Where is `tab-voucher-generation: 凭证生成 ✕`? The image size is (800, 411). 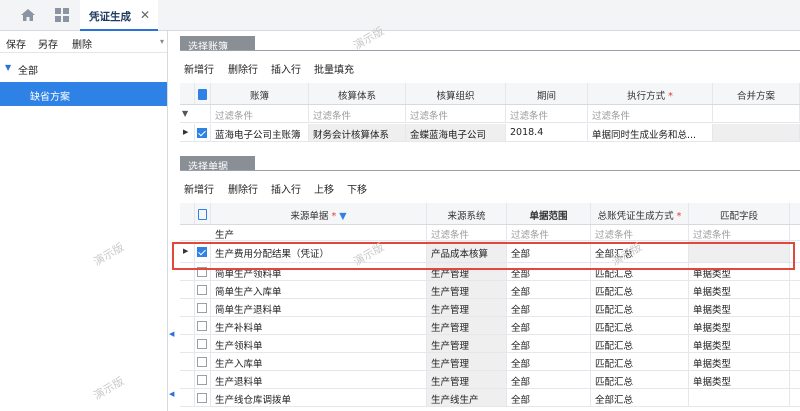
tab-voucher-generation: 凭证生成 ✕ is located at coordinates (119, 15).